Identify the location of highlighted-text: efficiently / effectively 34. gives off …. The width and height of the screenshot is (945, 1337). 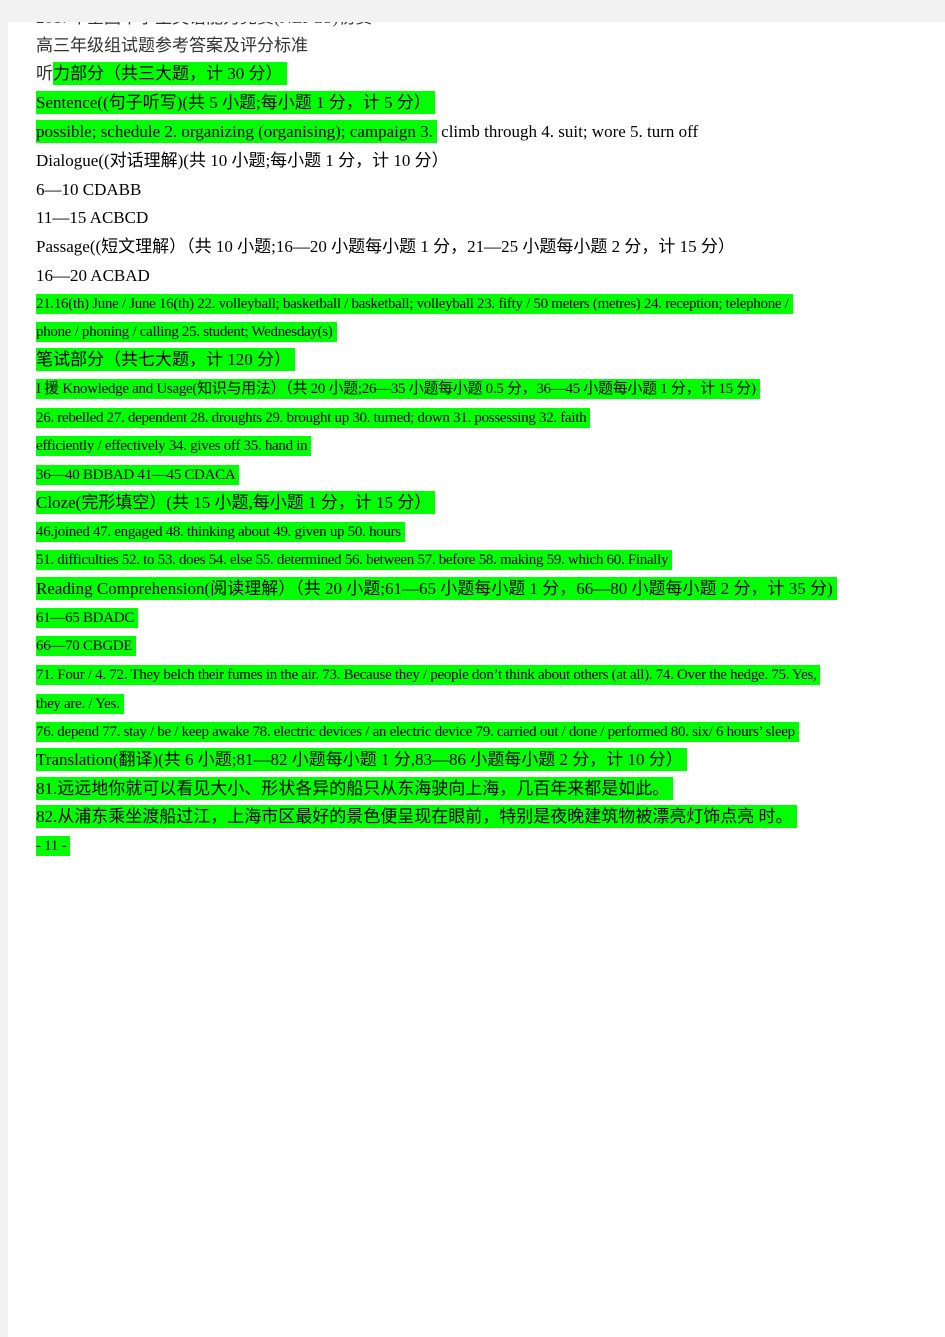
(174, 446).